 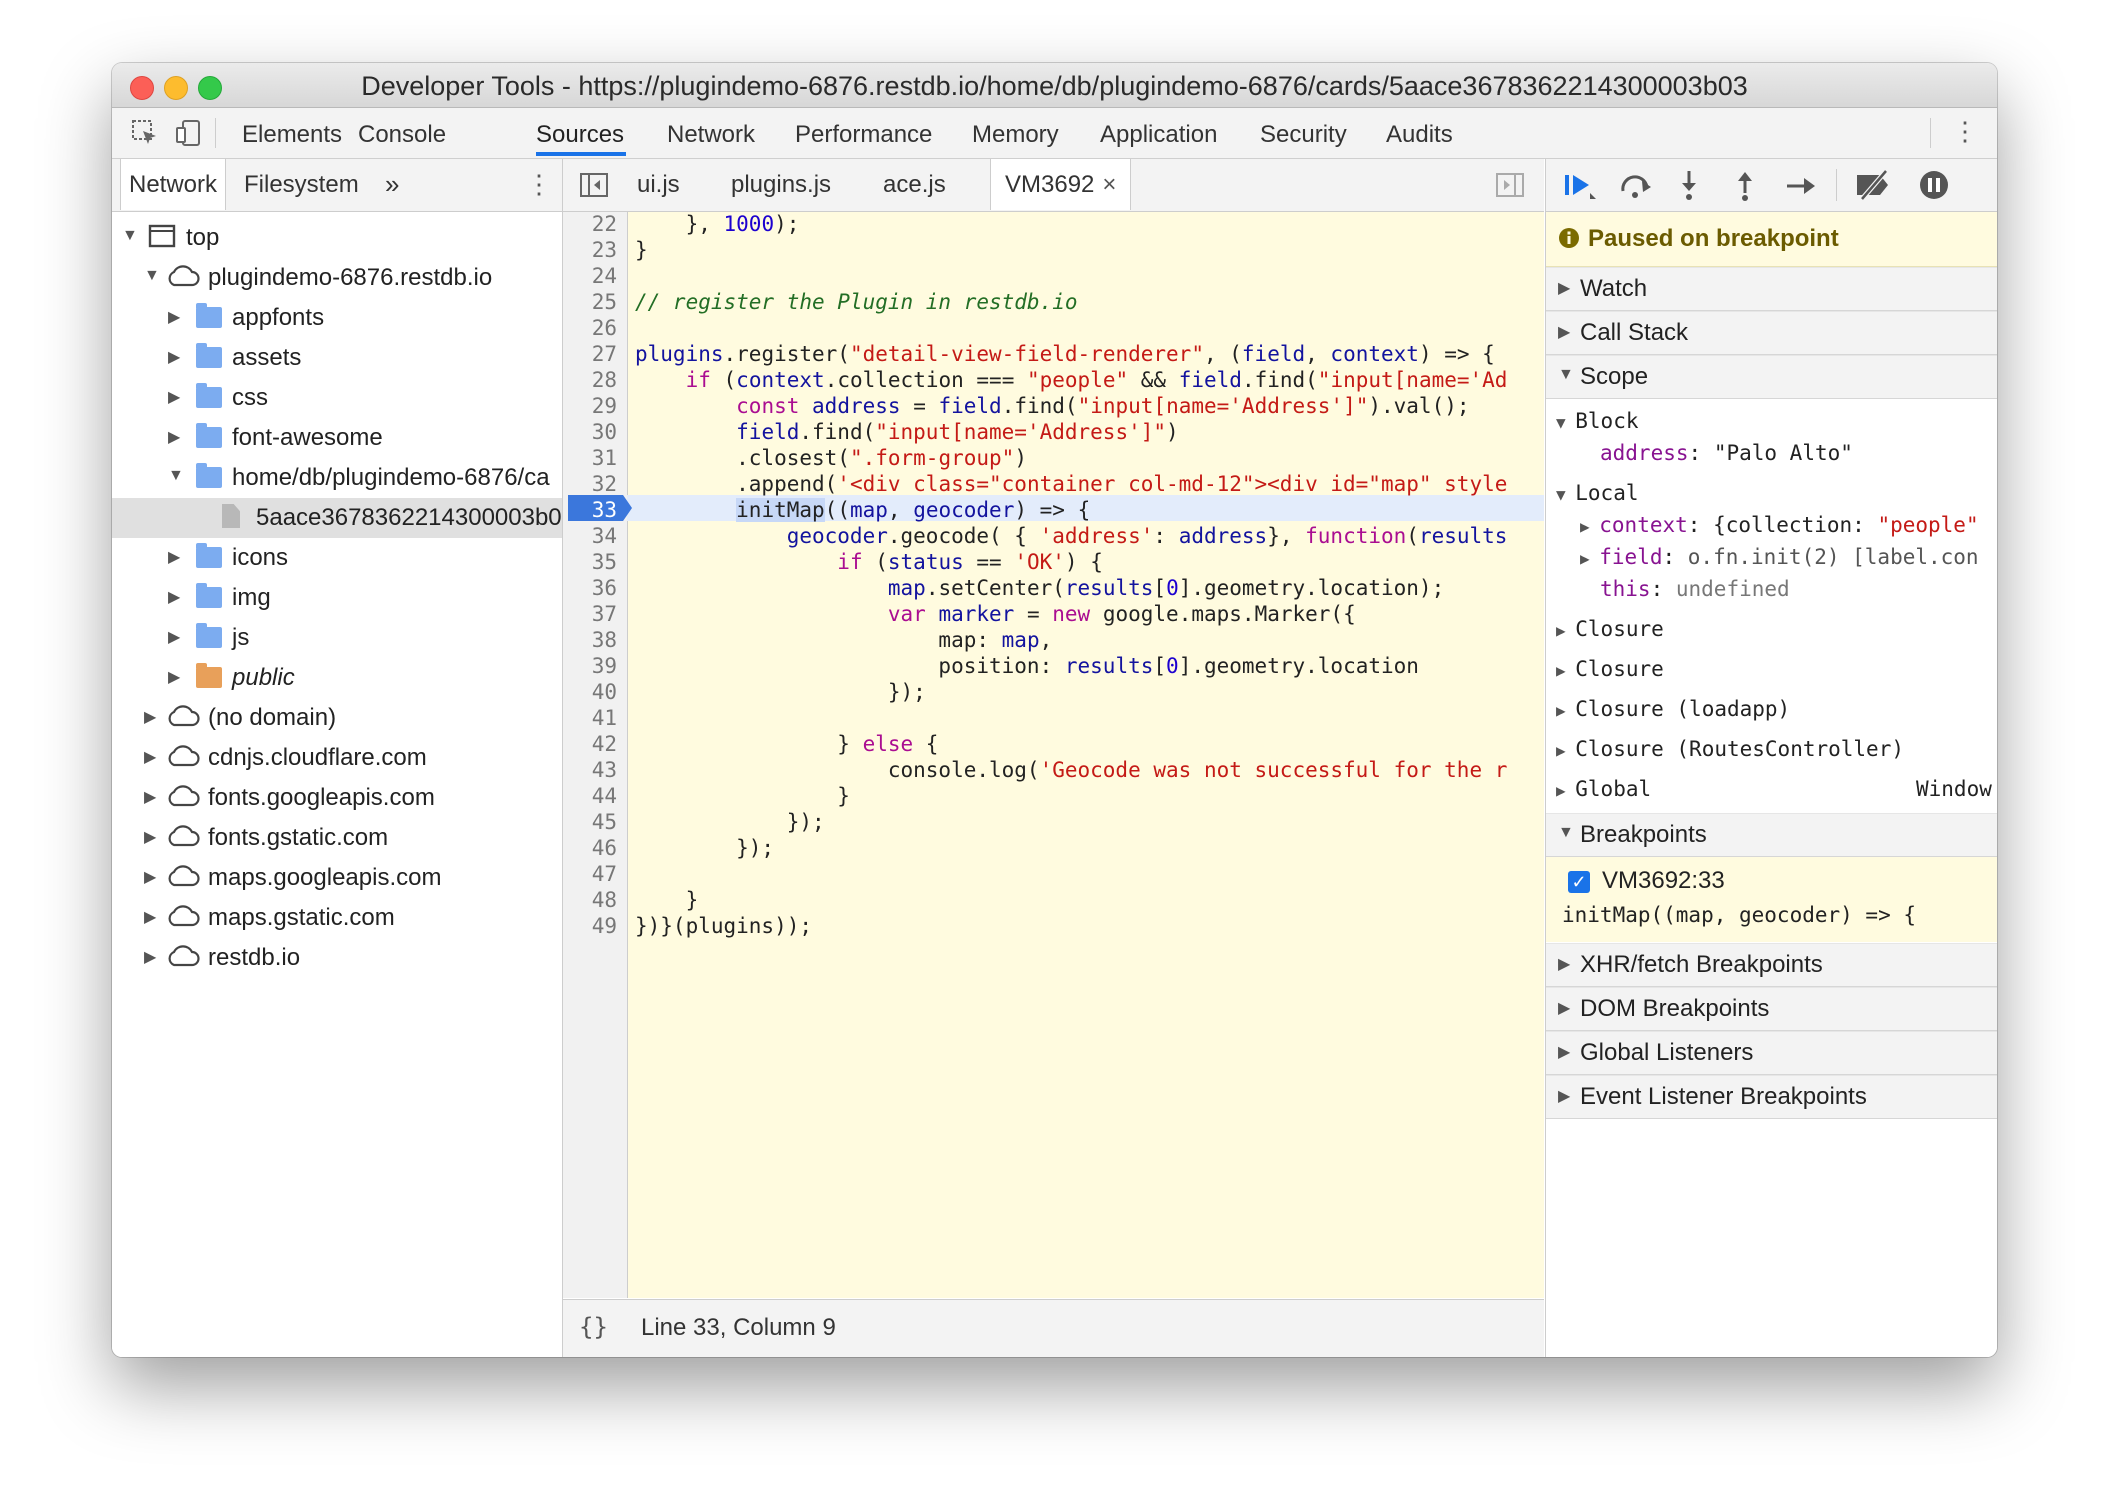 I want to click on tab-vm3692: VM3692 ×, so click(x=1061, y=184).